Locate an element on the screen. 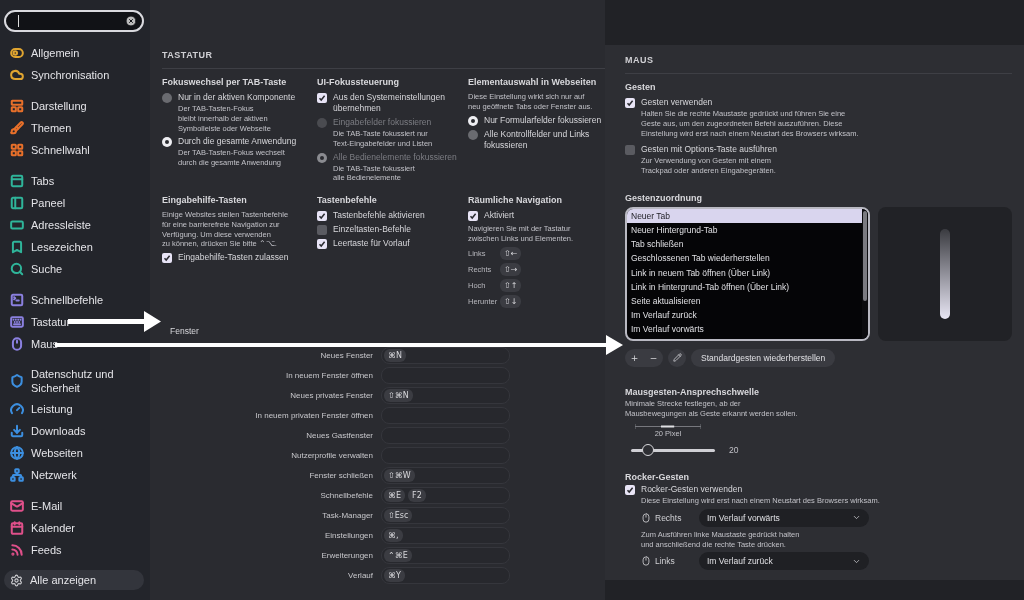  slider-thumb is located at coordinates (647, 450).